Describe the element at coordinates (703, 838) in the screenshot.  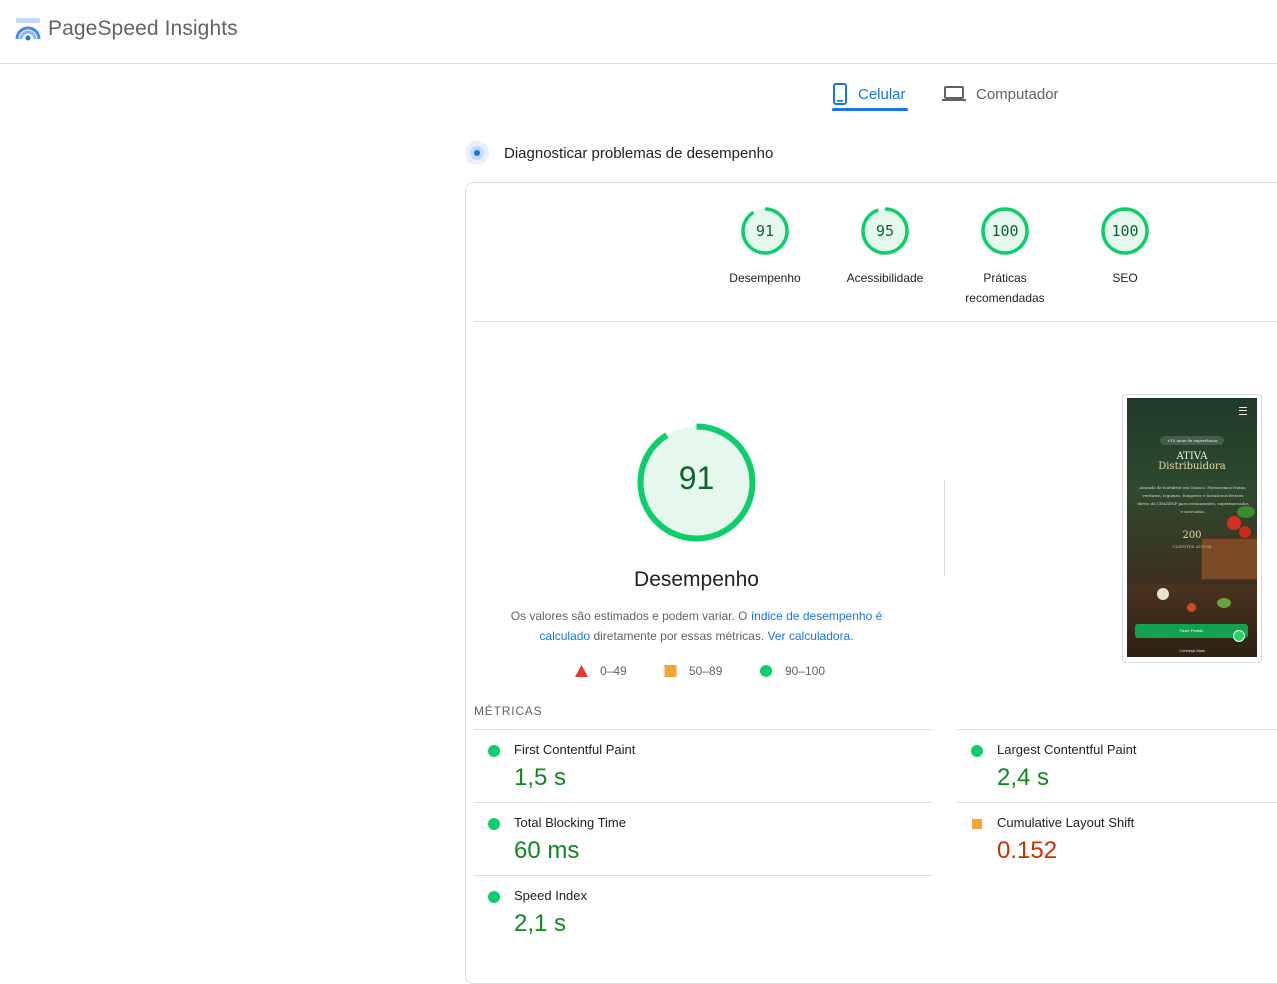
I see `metric-tbt: Total Blocking Time 60 ms` at that location.